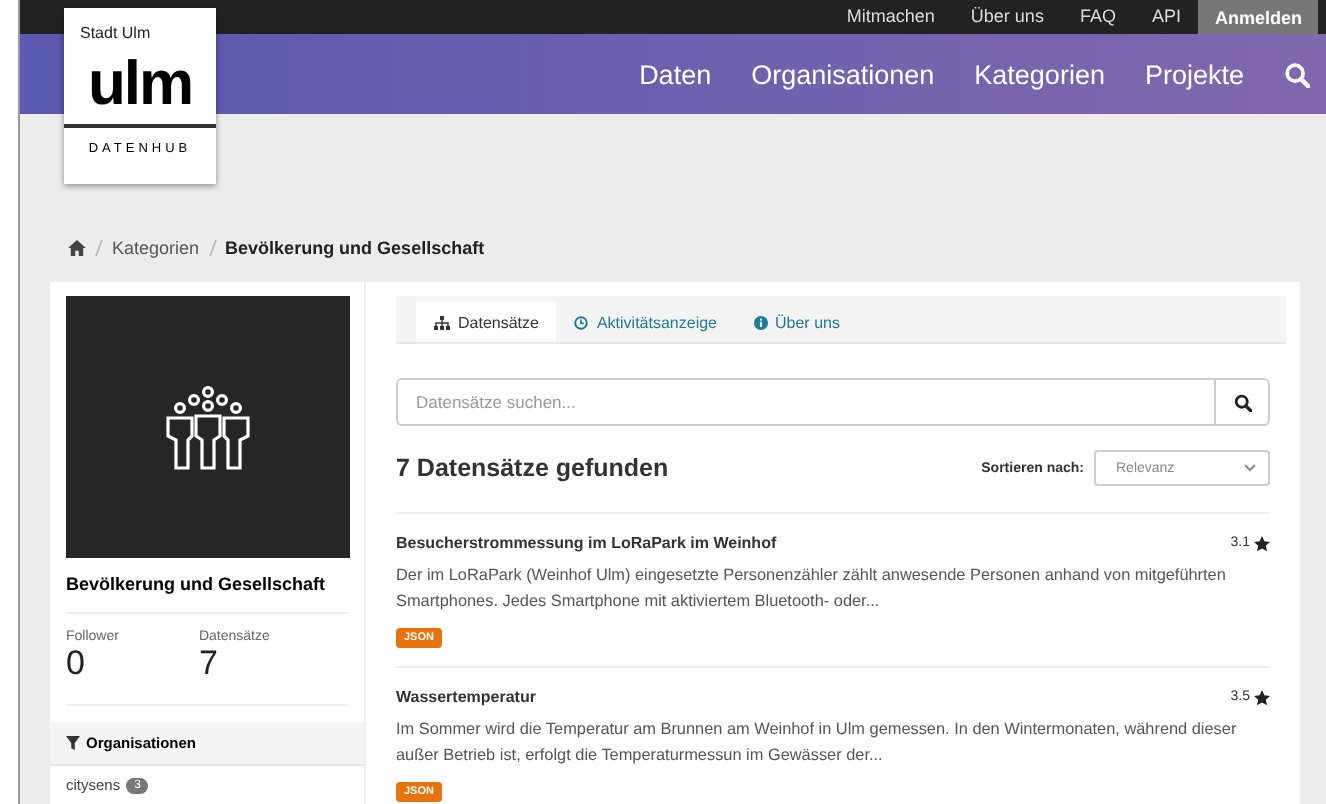 The height and width of the screenshot is (804, 1326). Describe the element at coordinates (486, 322) in the screenshot. I see `tab: Datensätze` at that location.